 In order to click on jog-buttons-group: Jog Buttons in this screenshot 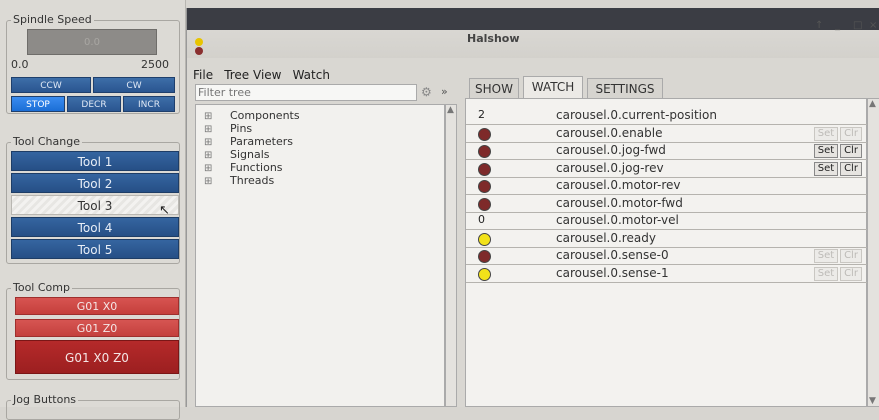, I will do `click(93, 406)`.